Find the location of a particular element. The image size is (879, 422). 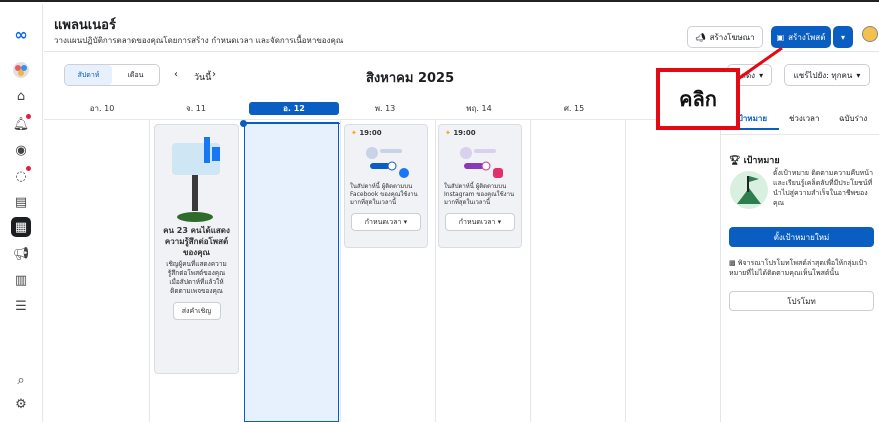

trophy-icon: 🏆︎ is located at coordinates (735, 161).